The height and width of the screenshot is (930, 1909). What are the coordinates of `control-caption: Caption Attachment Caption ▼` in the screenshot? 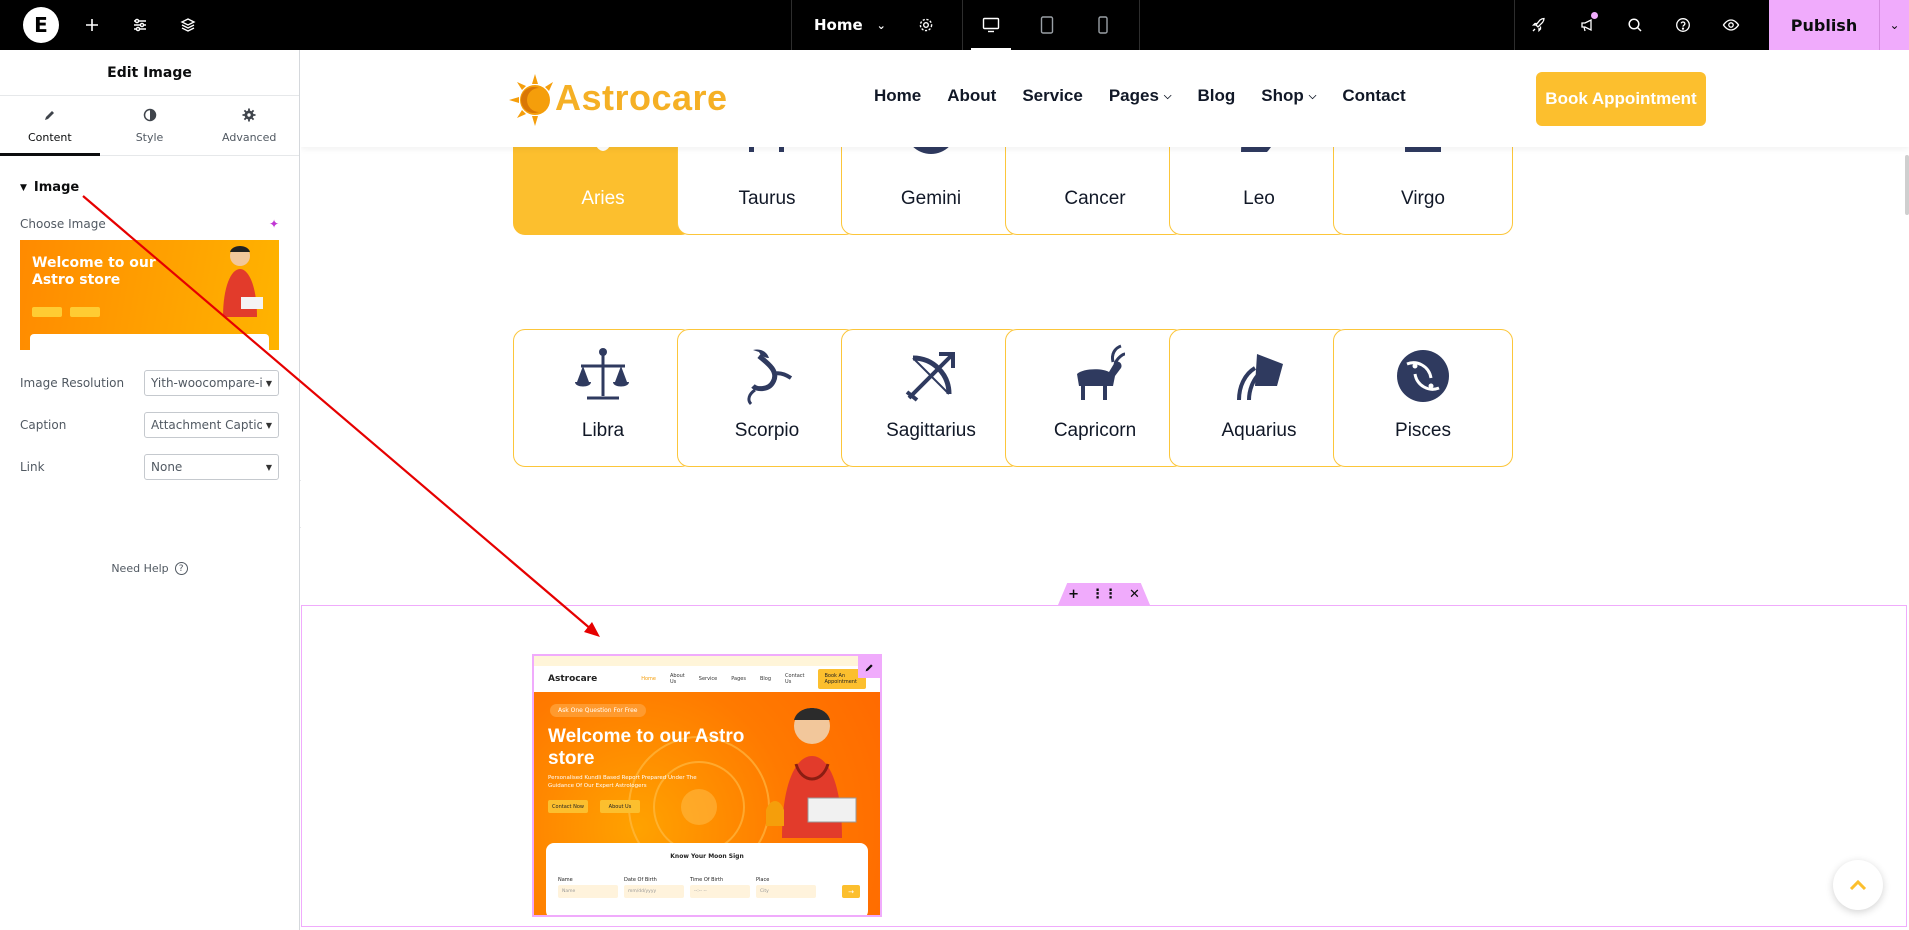 It's located at (149, 425).